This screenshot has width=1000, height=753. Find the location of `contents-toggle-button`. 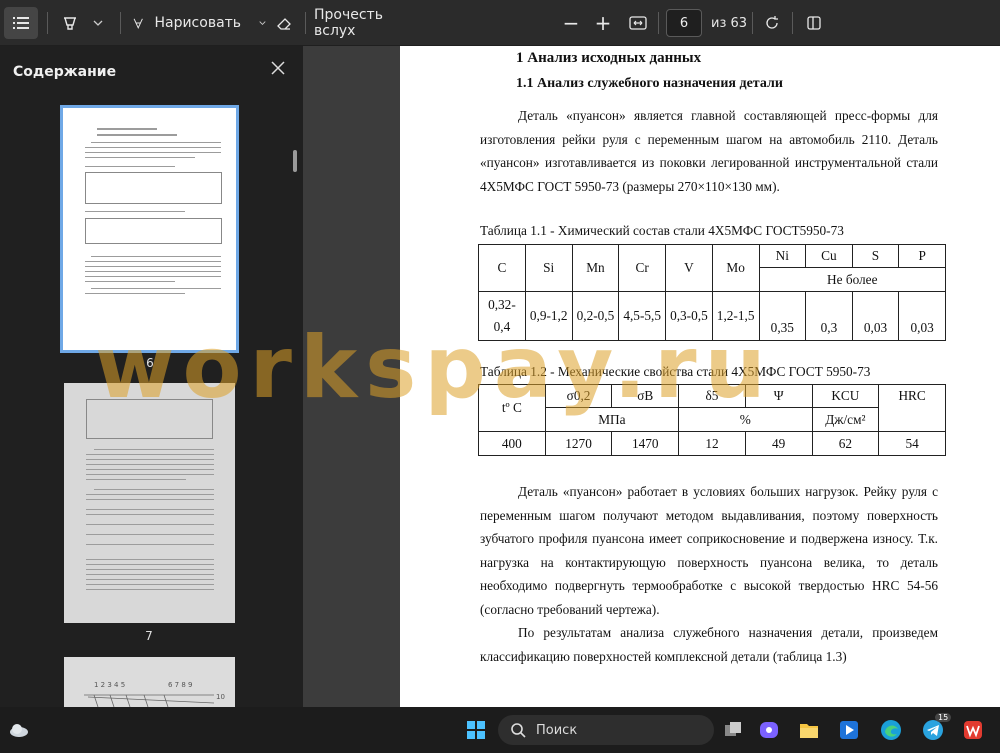

contents-toggle-button is located at coordinates (21, 23).